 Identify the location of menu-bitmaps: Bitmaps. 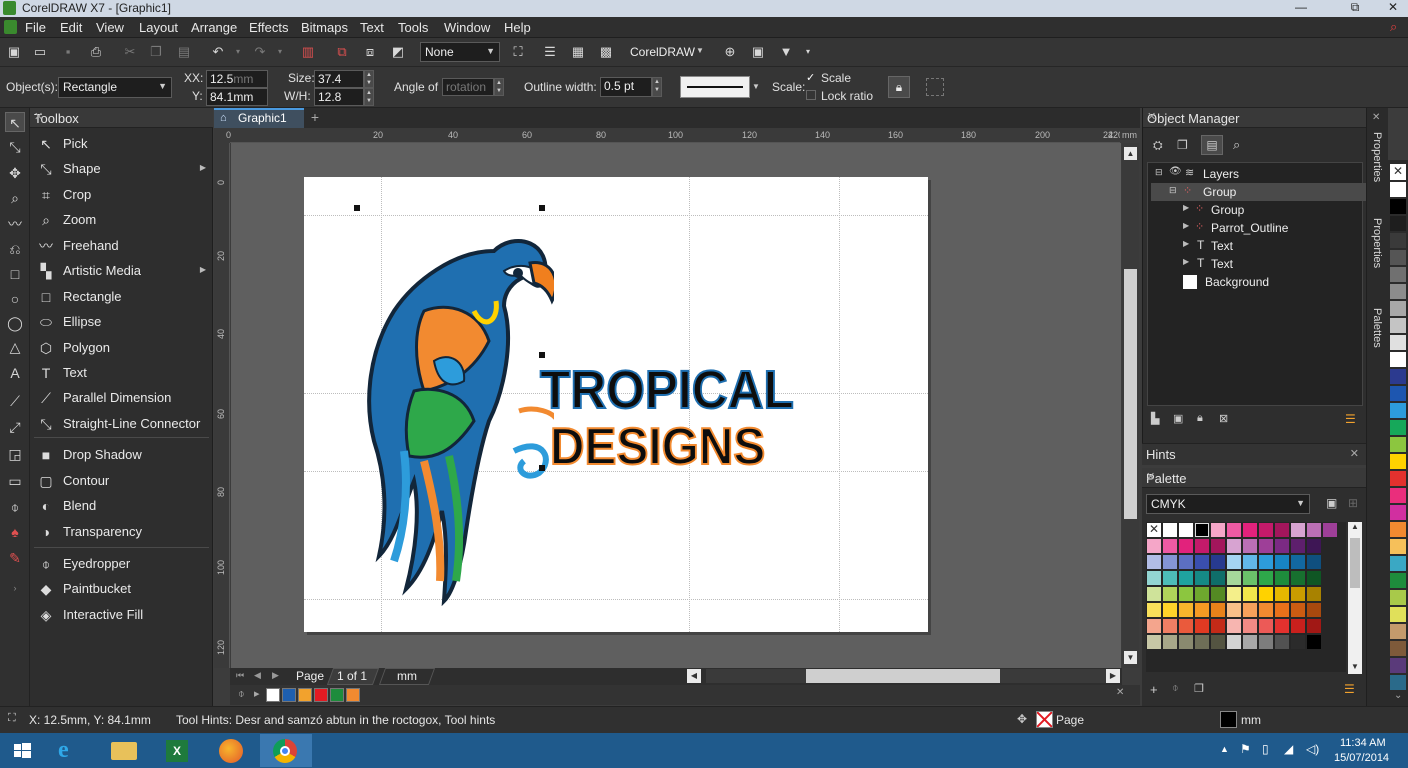
(324, 27).